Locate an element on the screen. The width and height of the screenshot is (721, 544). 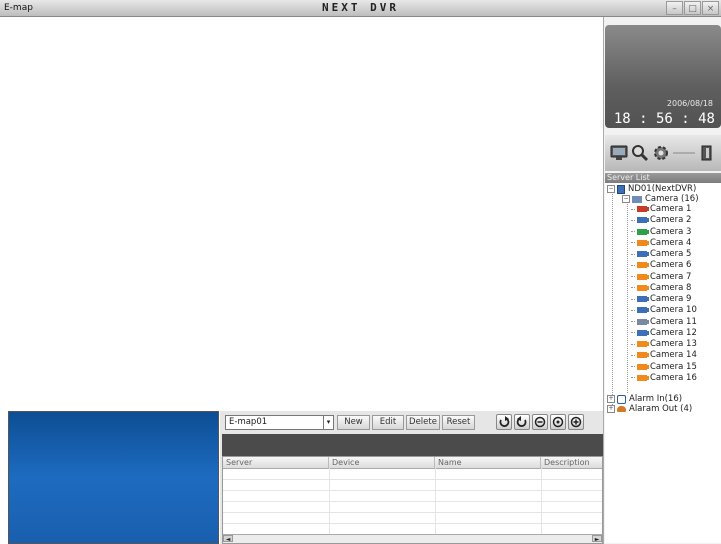
column-header-device: Device is located at coordinates (382, 462).